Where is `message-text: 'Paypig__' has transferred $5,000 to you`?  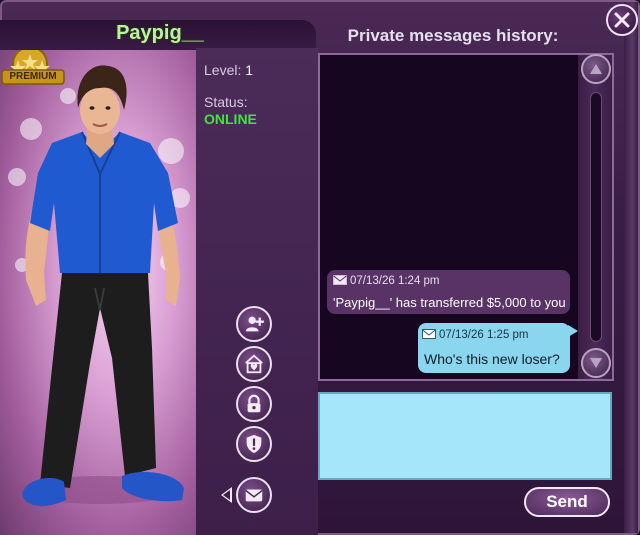 message-text: 'Paypig__' has transferred $5,000 to you is located at coordinates (449, 302).